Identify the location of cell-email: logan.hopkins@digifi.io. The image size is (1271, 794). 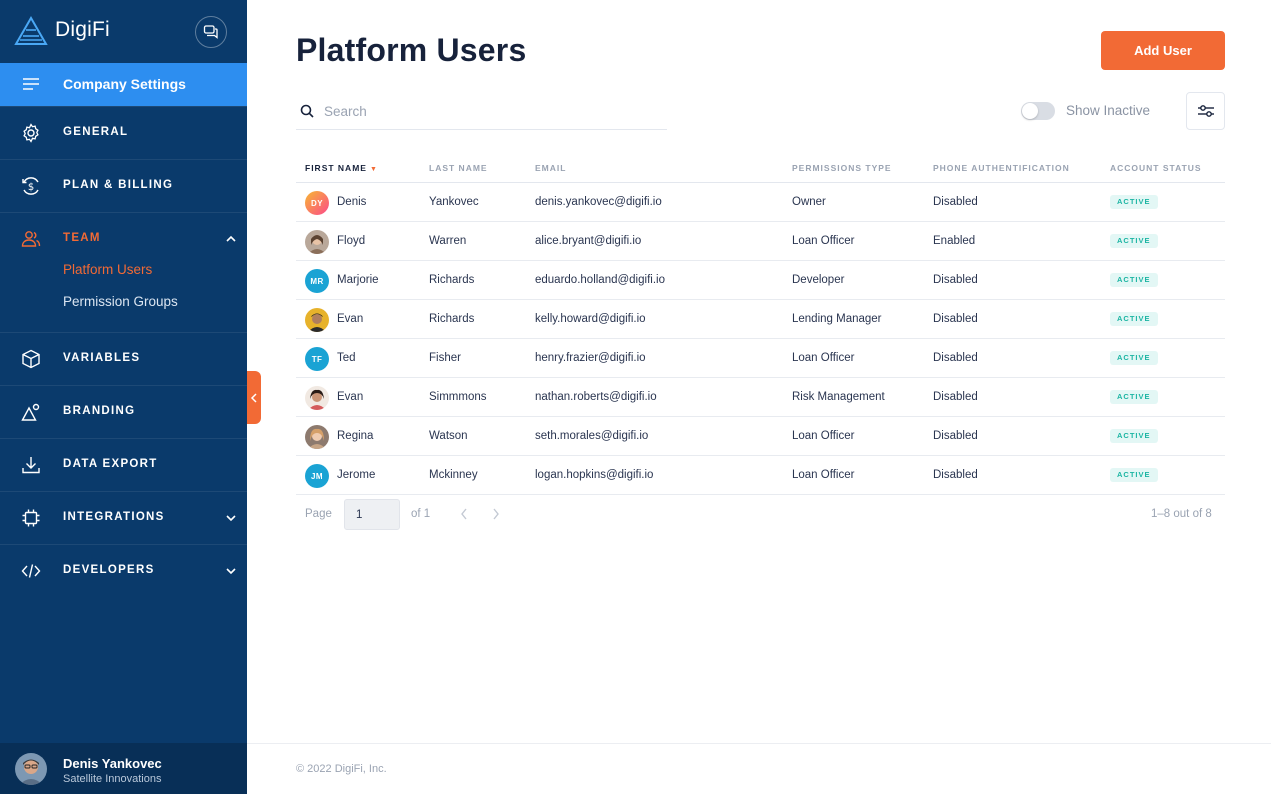
(594, 475).